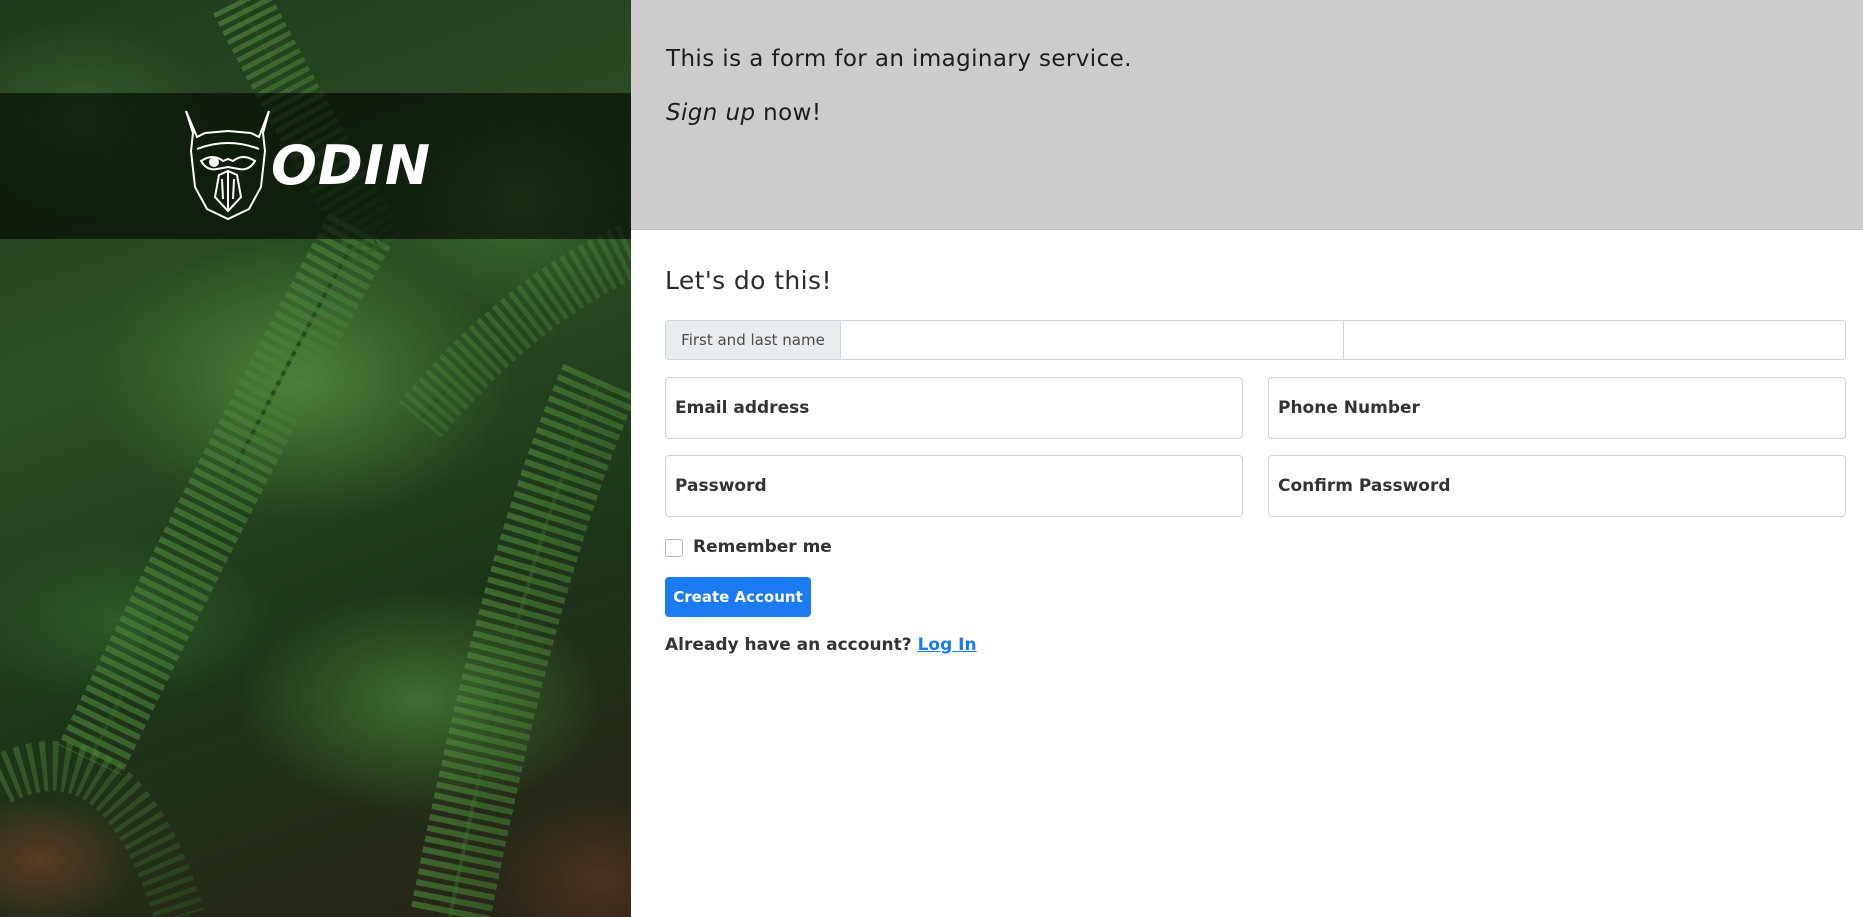 This screenshot has height=917, width=1863. What do you see at coordinates (762, 547) in the screenshot?
I see `remember-me-label: Remember me` at bounding box center [762, 547].